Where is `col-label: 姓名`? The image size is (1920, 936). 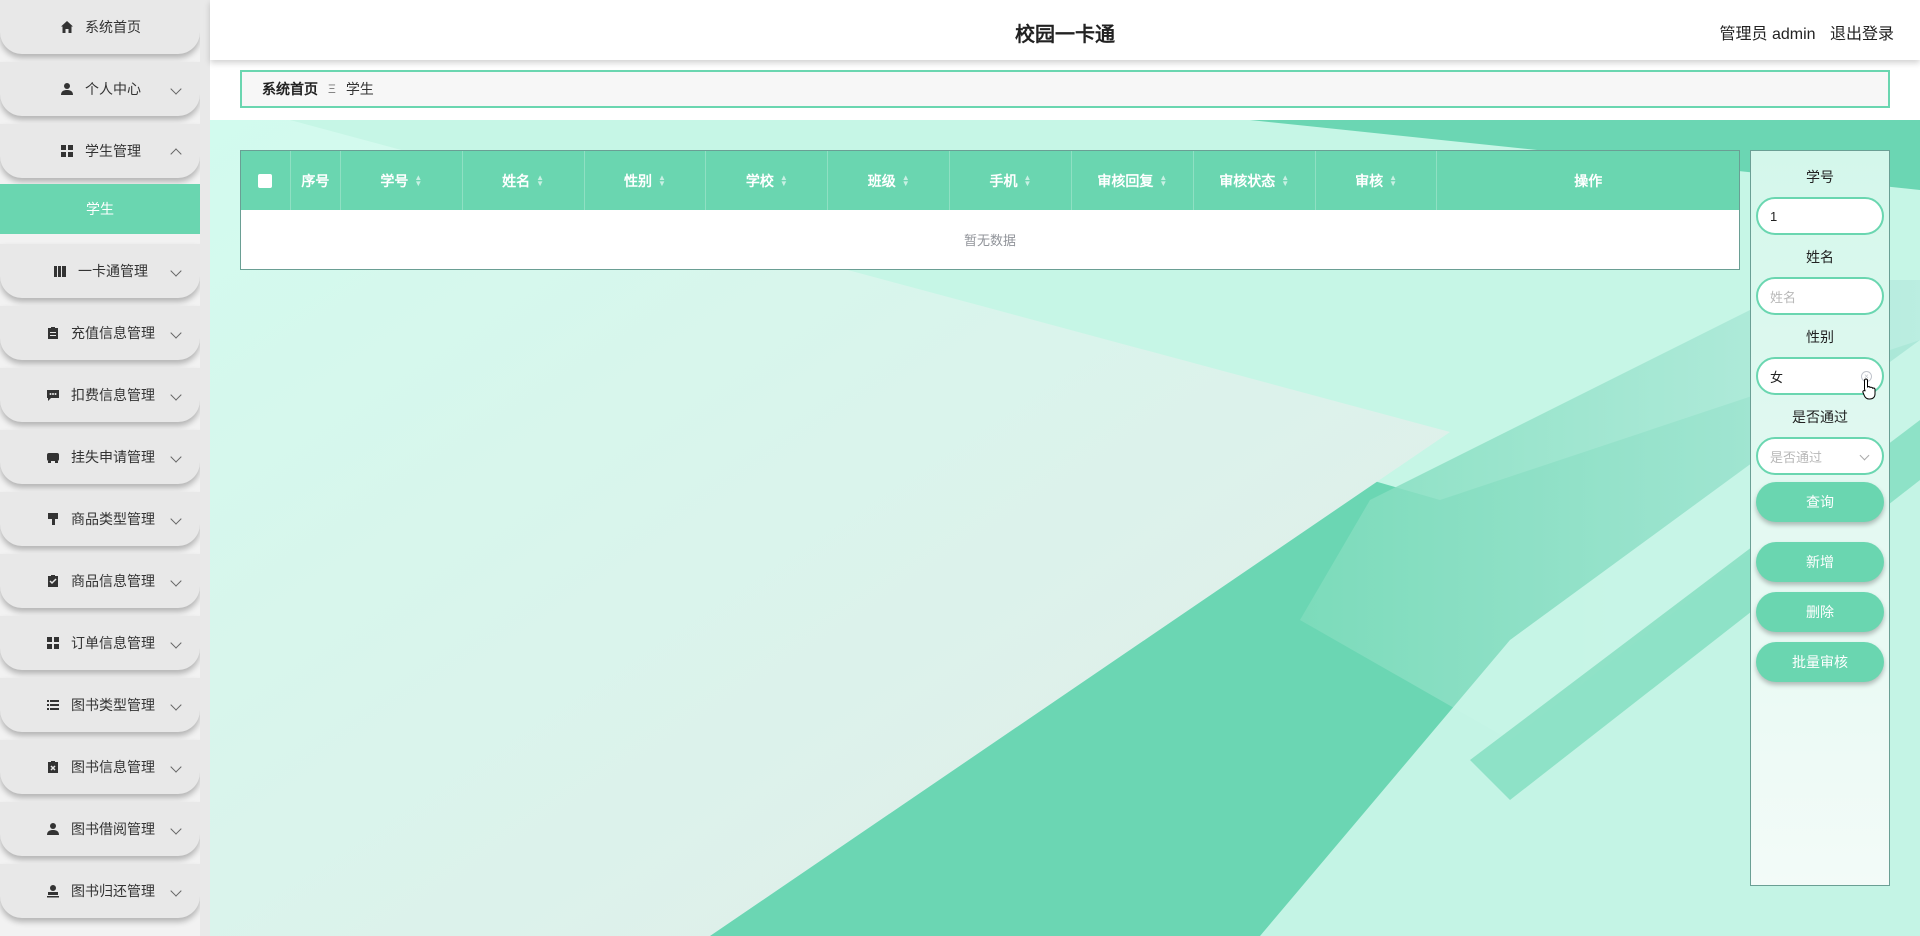
col-label: 姓名 is located at coordinates (516, 180).